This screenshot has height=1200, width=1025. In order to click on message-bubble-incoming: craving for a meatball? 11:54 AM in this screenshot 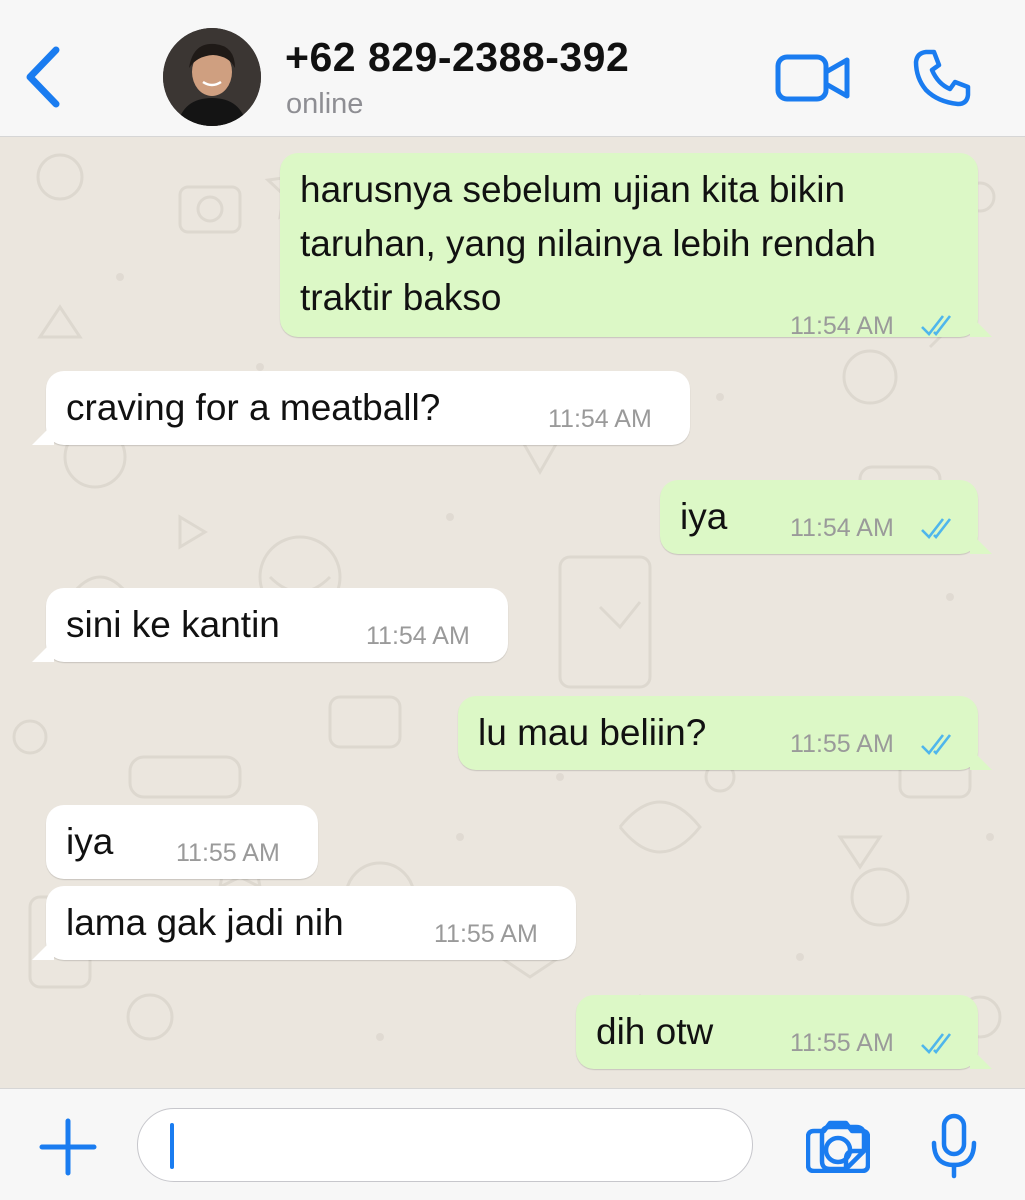, I will do `click(361, 408)`.